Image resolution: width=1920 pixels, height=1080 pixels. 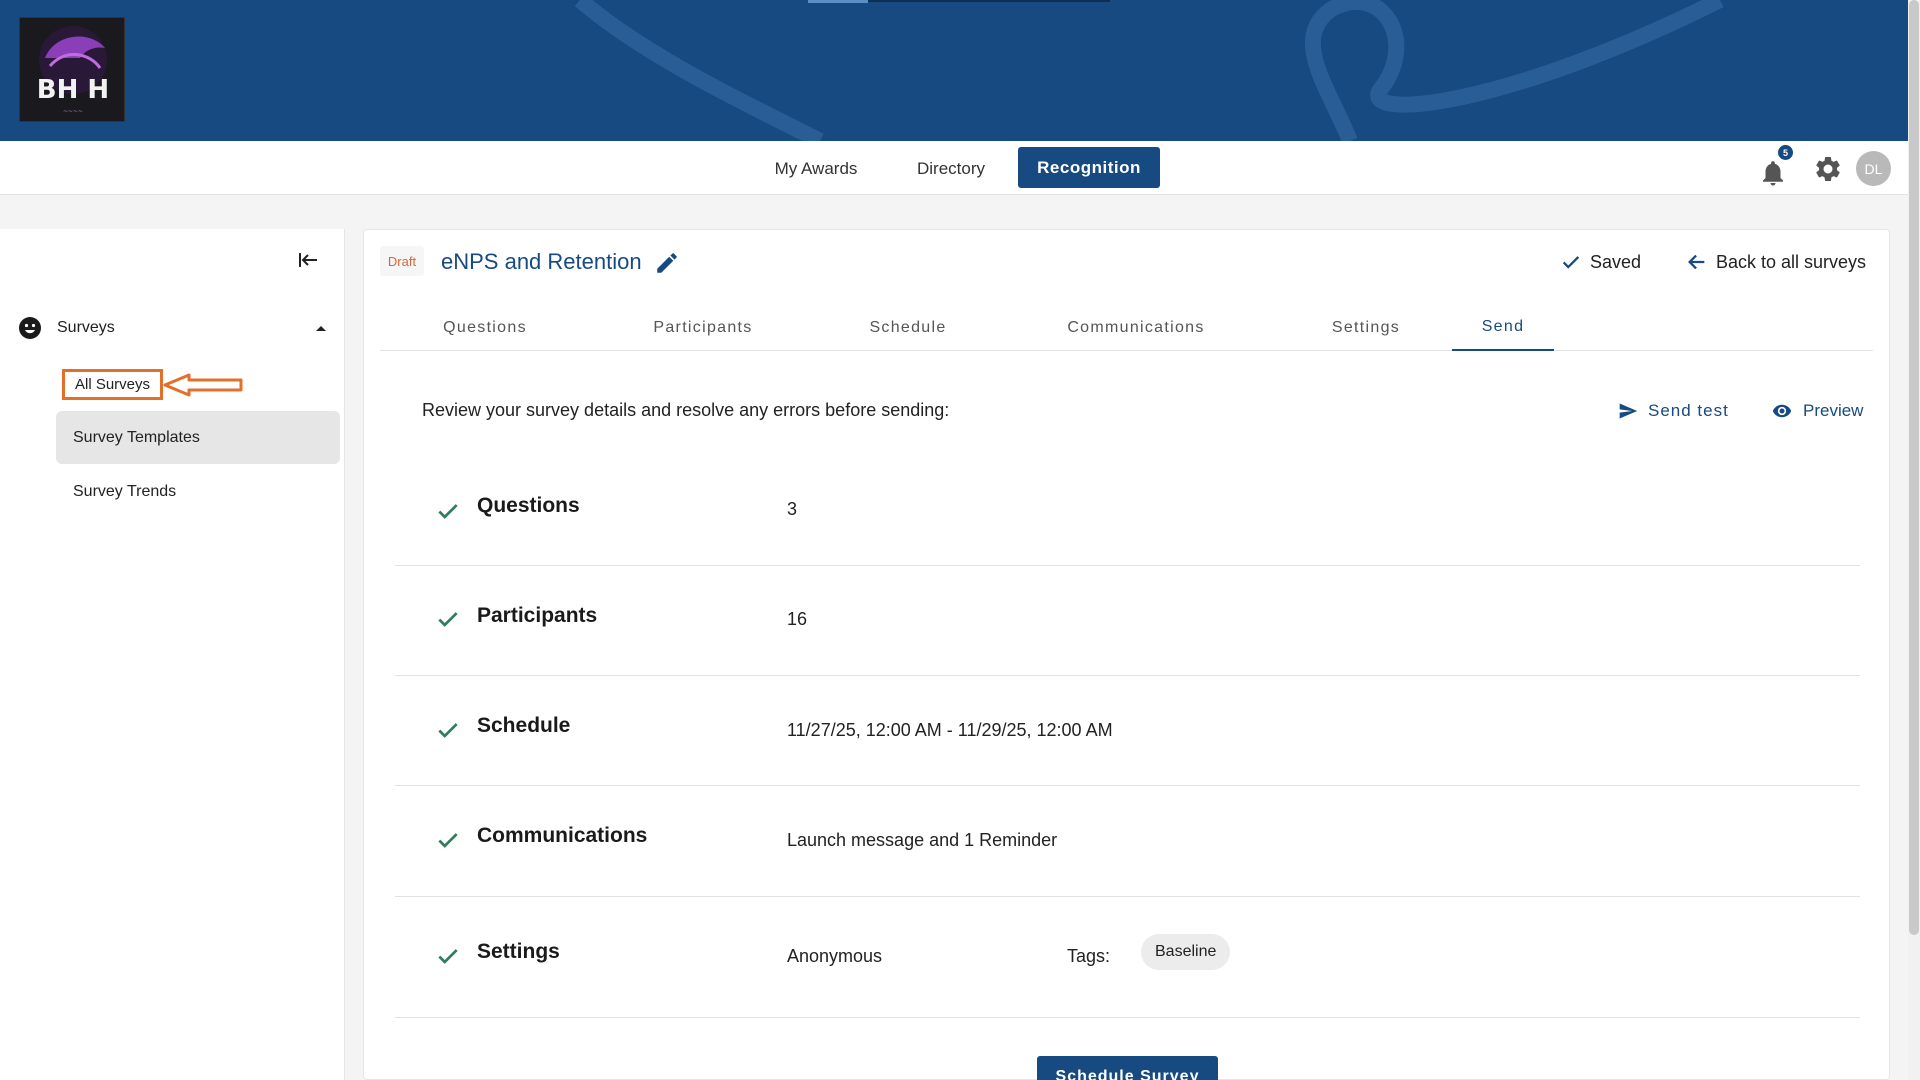 What do you see at coordinates (537, 615) in the screenshot?
I see `summary-label: Participants` at bounding box center [537, 615].